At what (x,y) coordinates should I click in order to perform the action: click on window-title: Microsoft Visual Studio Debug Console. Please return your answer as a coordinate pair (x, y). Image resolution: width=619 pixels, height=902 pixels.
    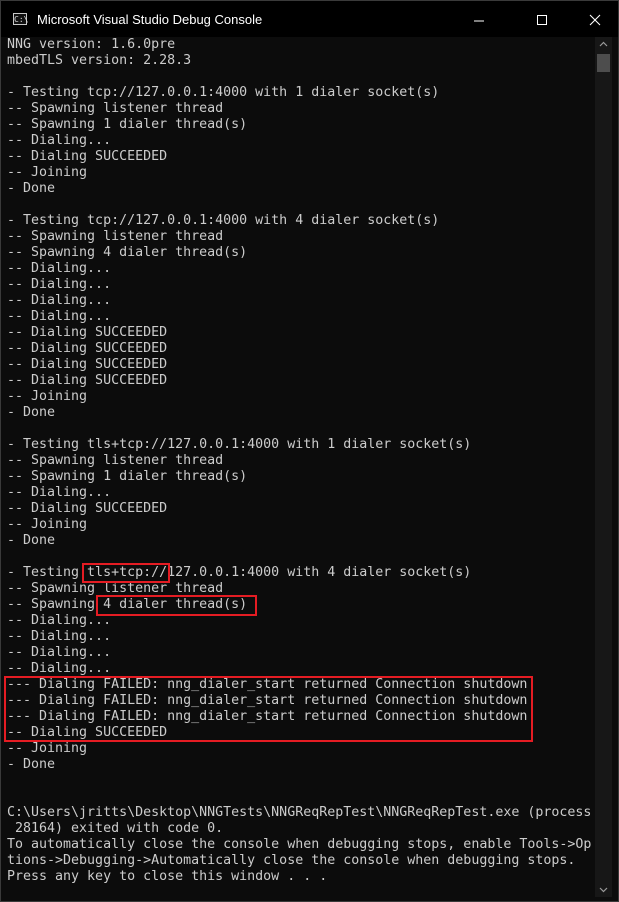
    Looking at the image, I should click on (150, 19).